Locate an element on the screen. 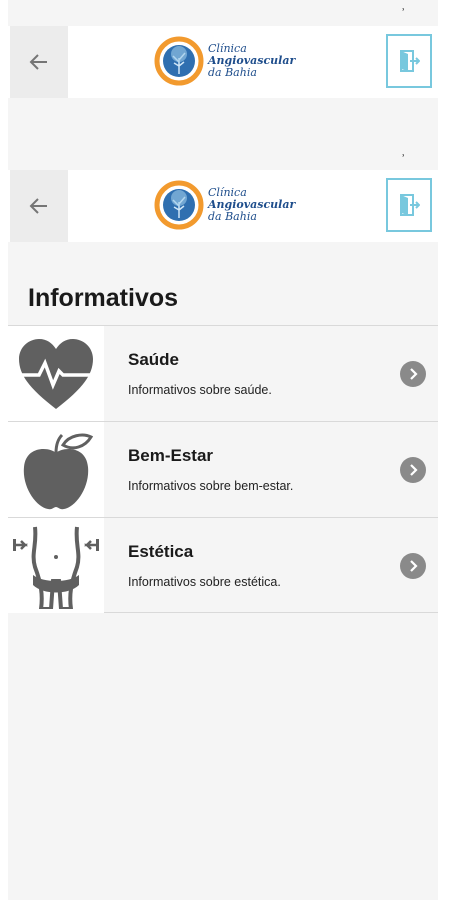 The height and width of the screenshot is (900, 450). waist-icon is located at coordinates (56, 567).